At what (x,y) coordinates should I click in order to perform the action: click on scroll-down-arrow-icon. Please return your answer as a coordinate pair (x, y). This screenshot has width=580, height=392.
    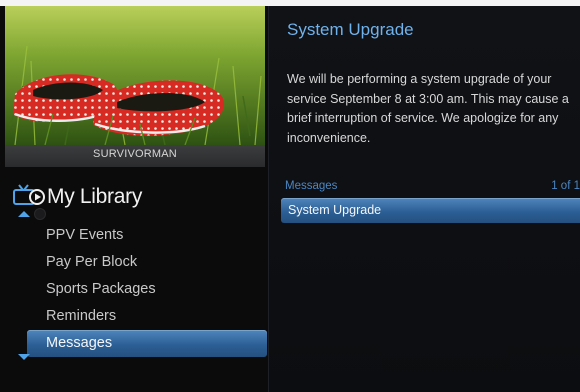
    Looking at the image, I should click on (24, 357).